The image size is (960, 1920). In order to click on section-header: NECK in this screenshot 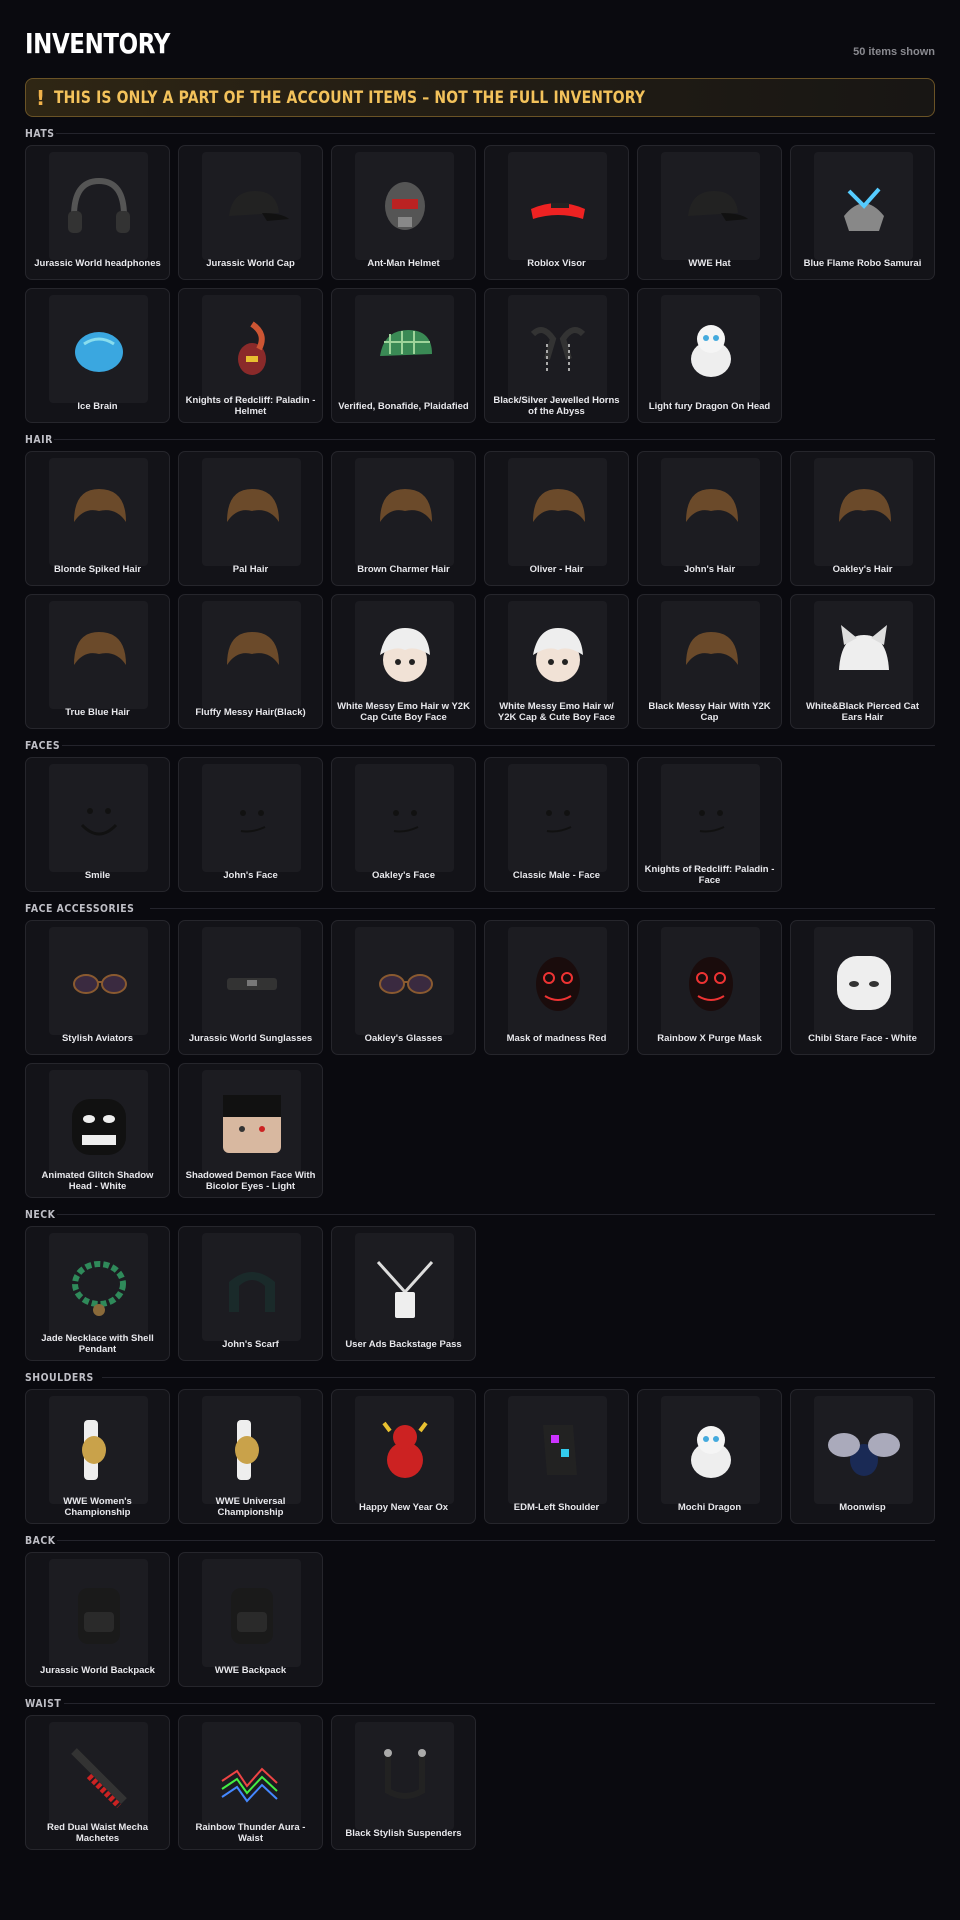, I will do `click(480, 1214)`.